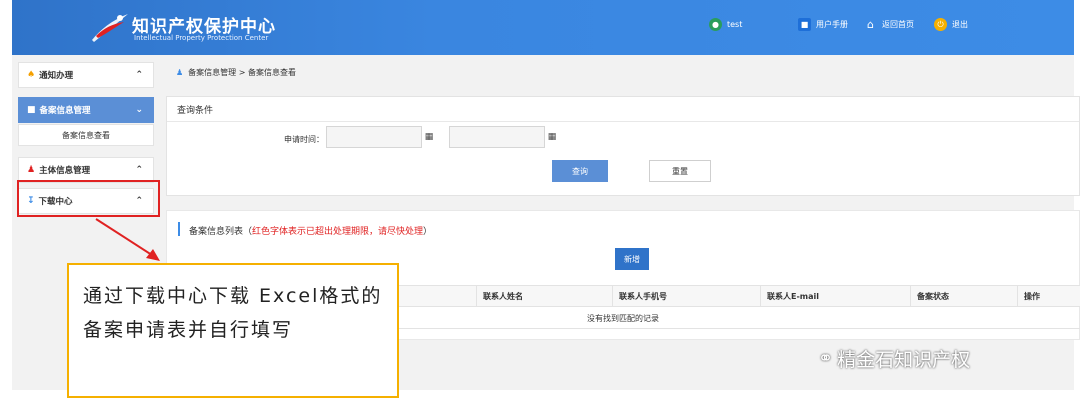 The image size is (1080, 407). What do you see at coordinates (680, 171) in the screenshot?
I see `reset-button: 重置` at bounding box center [680, 171].